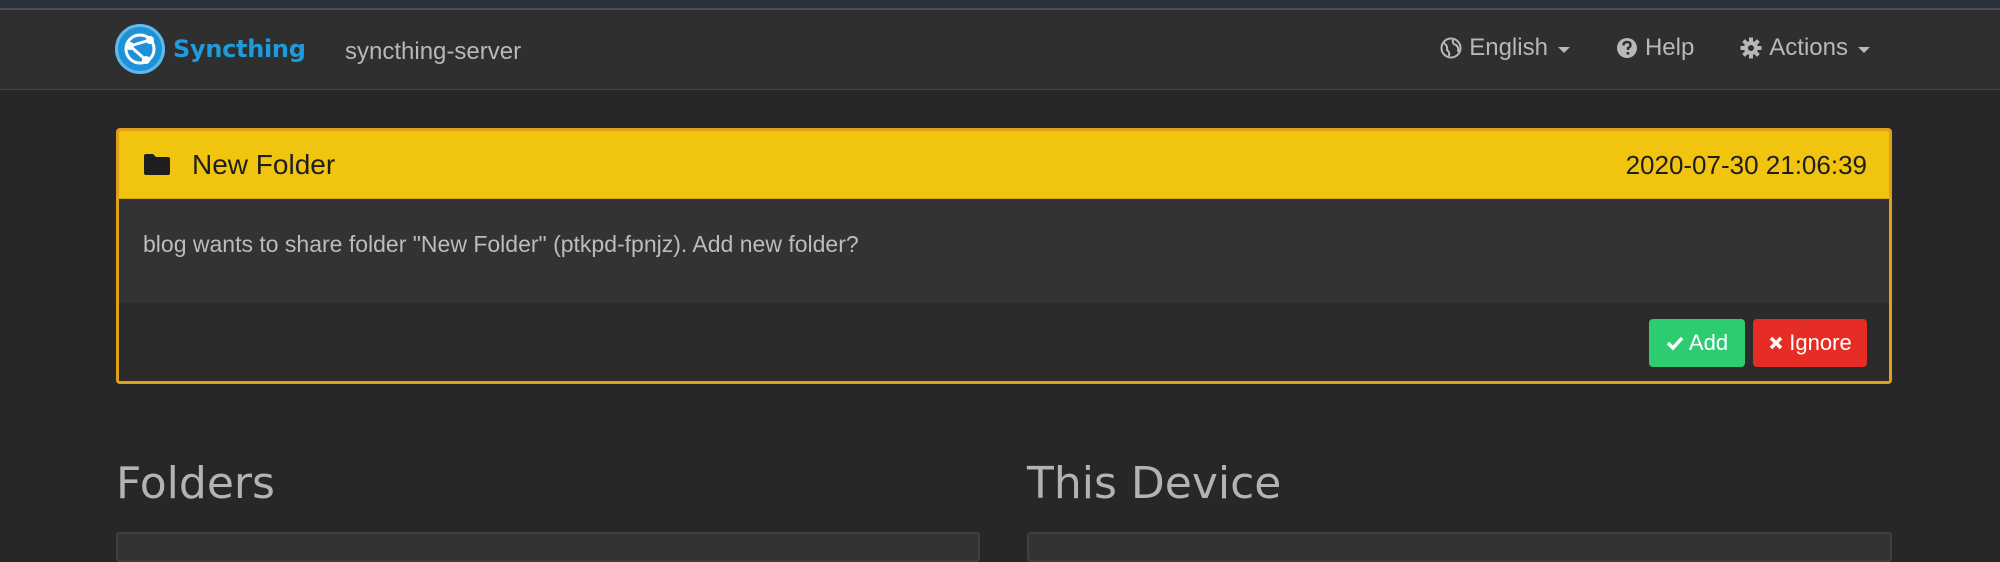 Image resolution: width=2000 pixels, height=562 pixels. I want to click on notification-heading: New Folder 2020-07-30 21:06:39, so click(1004, 165).